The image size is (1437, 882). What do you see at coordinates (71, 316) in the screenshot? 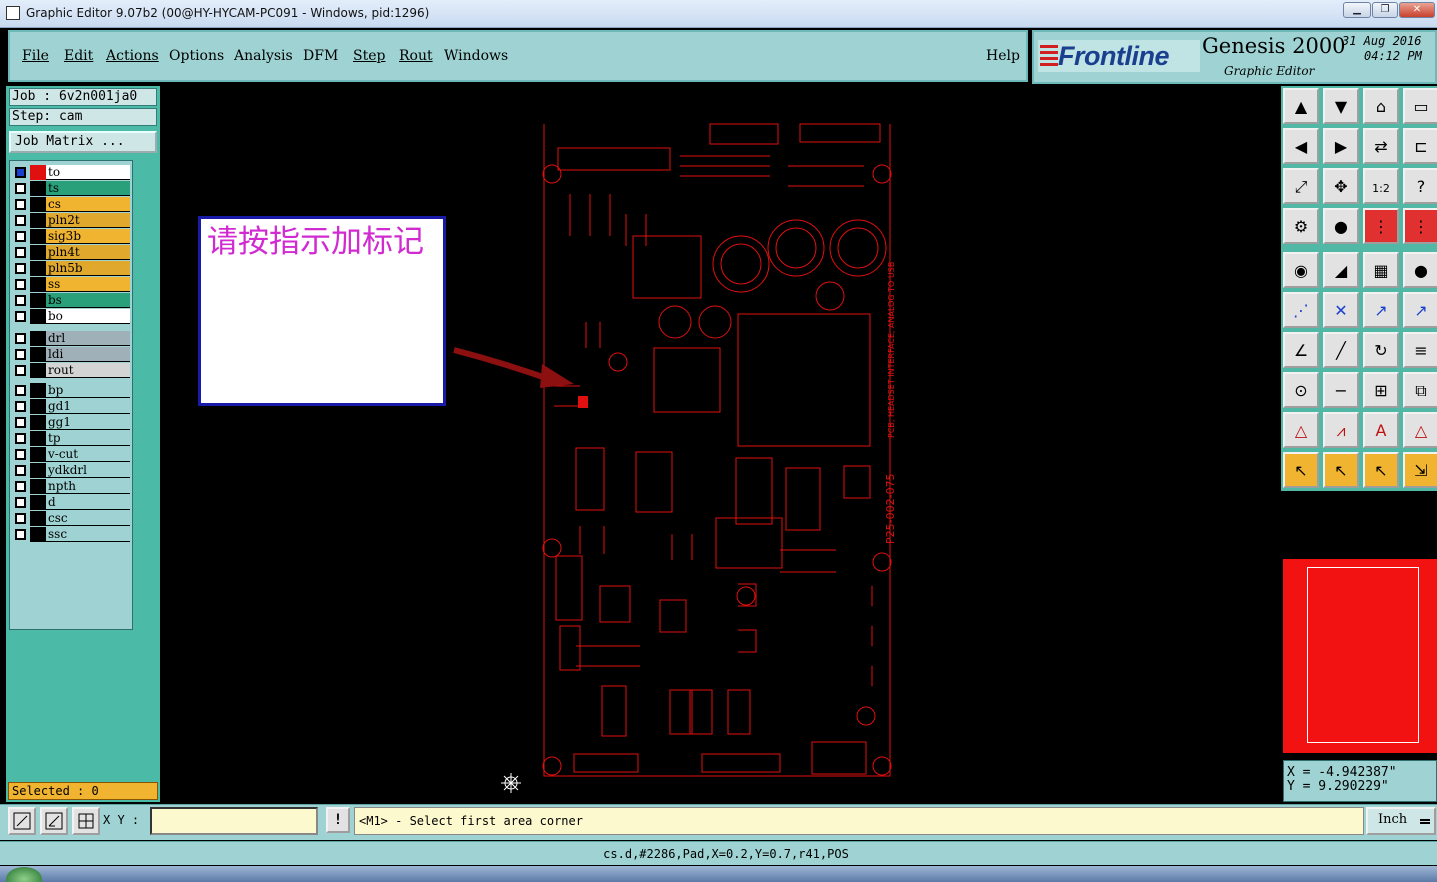
I see `layer-row-bo: bo` at bounding box center [71, 316].